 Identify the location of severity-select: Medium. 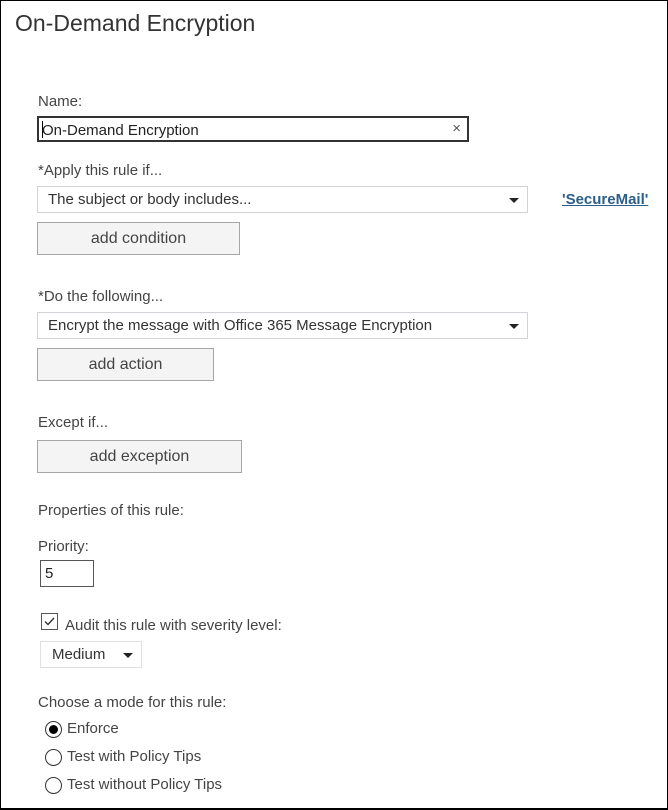
(91, 654).